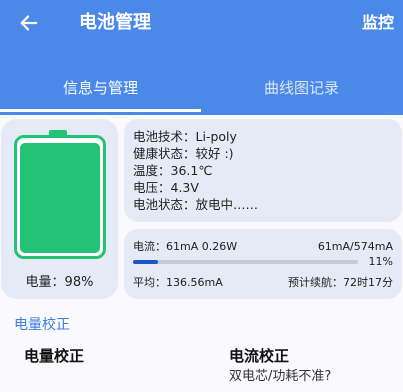 This screenshot has height=392, width=403. What do you see at coordinates (378, 23) in the screenshot?
I see `monitor-button: 监控` at bounding box center [378, 23].